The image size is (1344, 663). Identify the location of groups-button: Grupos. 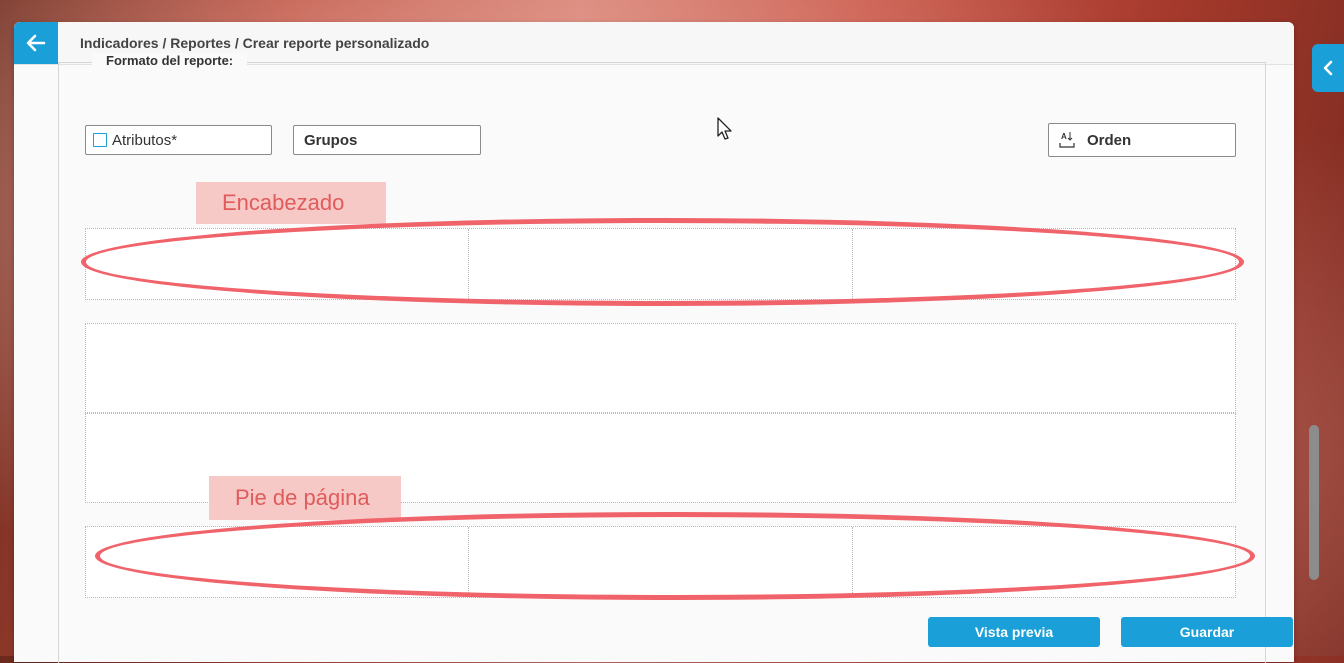
(387, 140).